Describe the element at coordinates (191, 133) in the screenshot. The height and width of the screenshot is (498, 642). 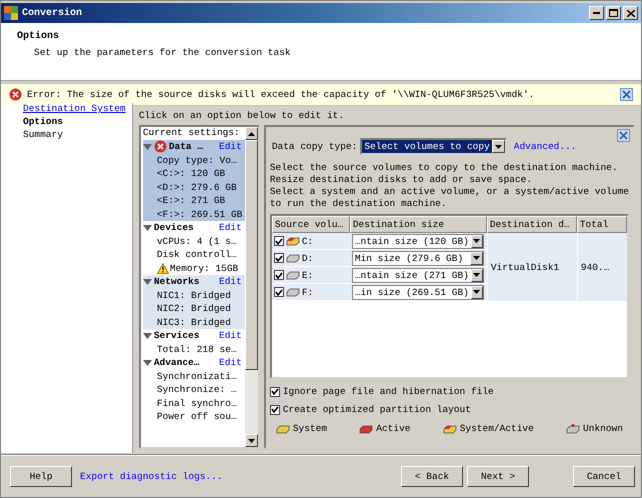
I see `settings-heading: Current settings:` at that location.